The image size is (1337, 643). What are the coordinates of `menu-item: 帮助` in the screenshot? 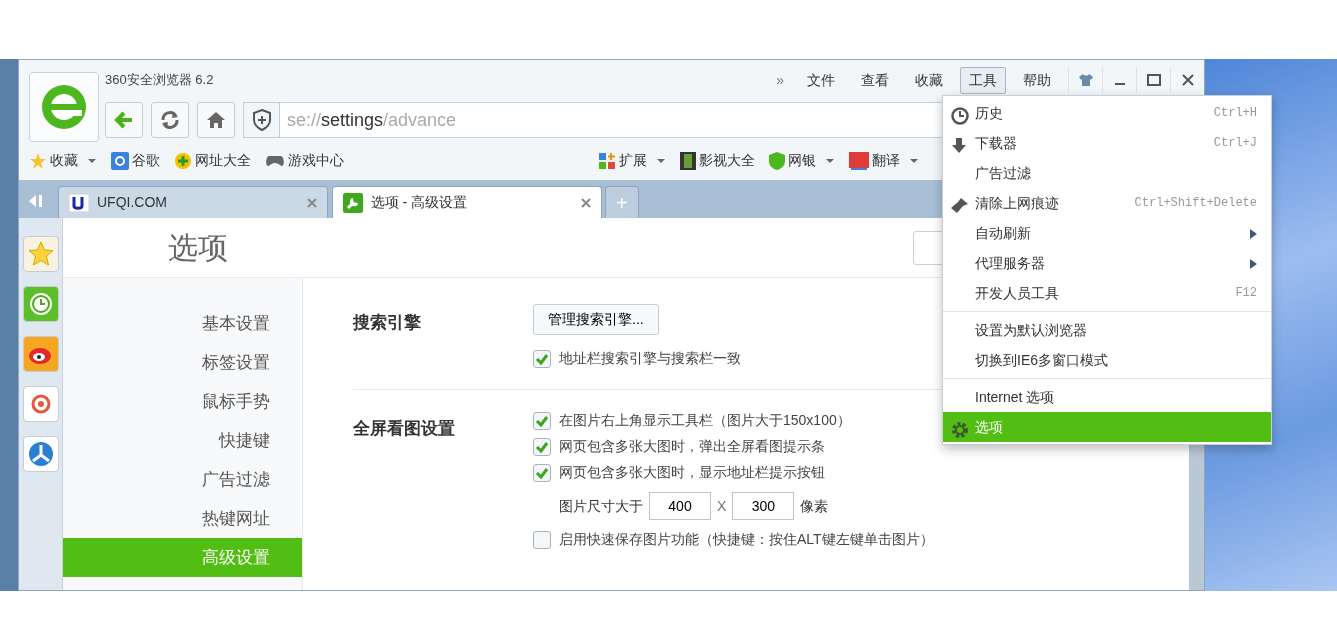 It's located at (1037, 80).